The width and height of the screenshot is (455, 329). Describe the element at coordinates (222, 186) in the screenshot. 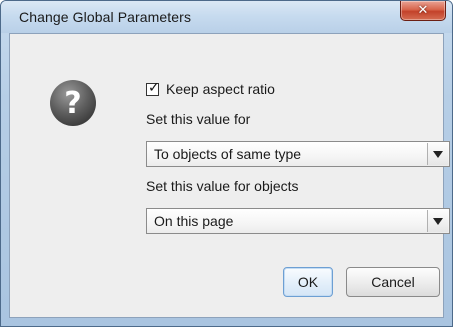

I see `set-value-for-objects-label: Set this value for objects` at that location.